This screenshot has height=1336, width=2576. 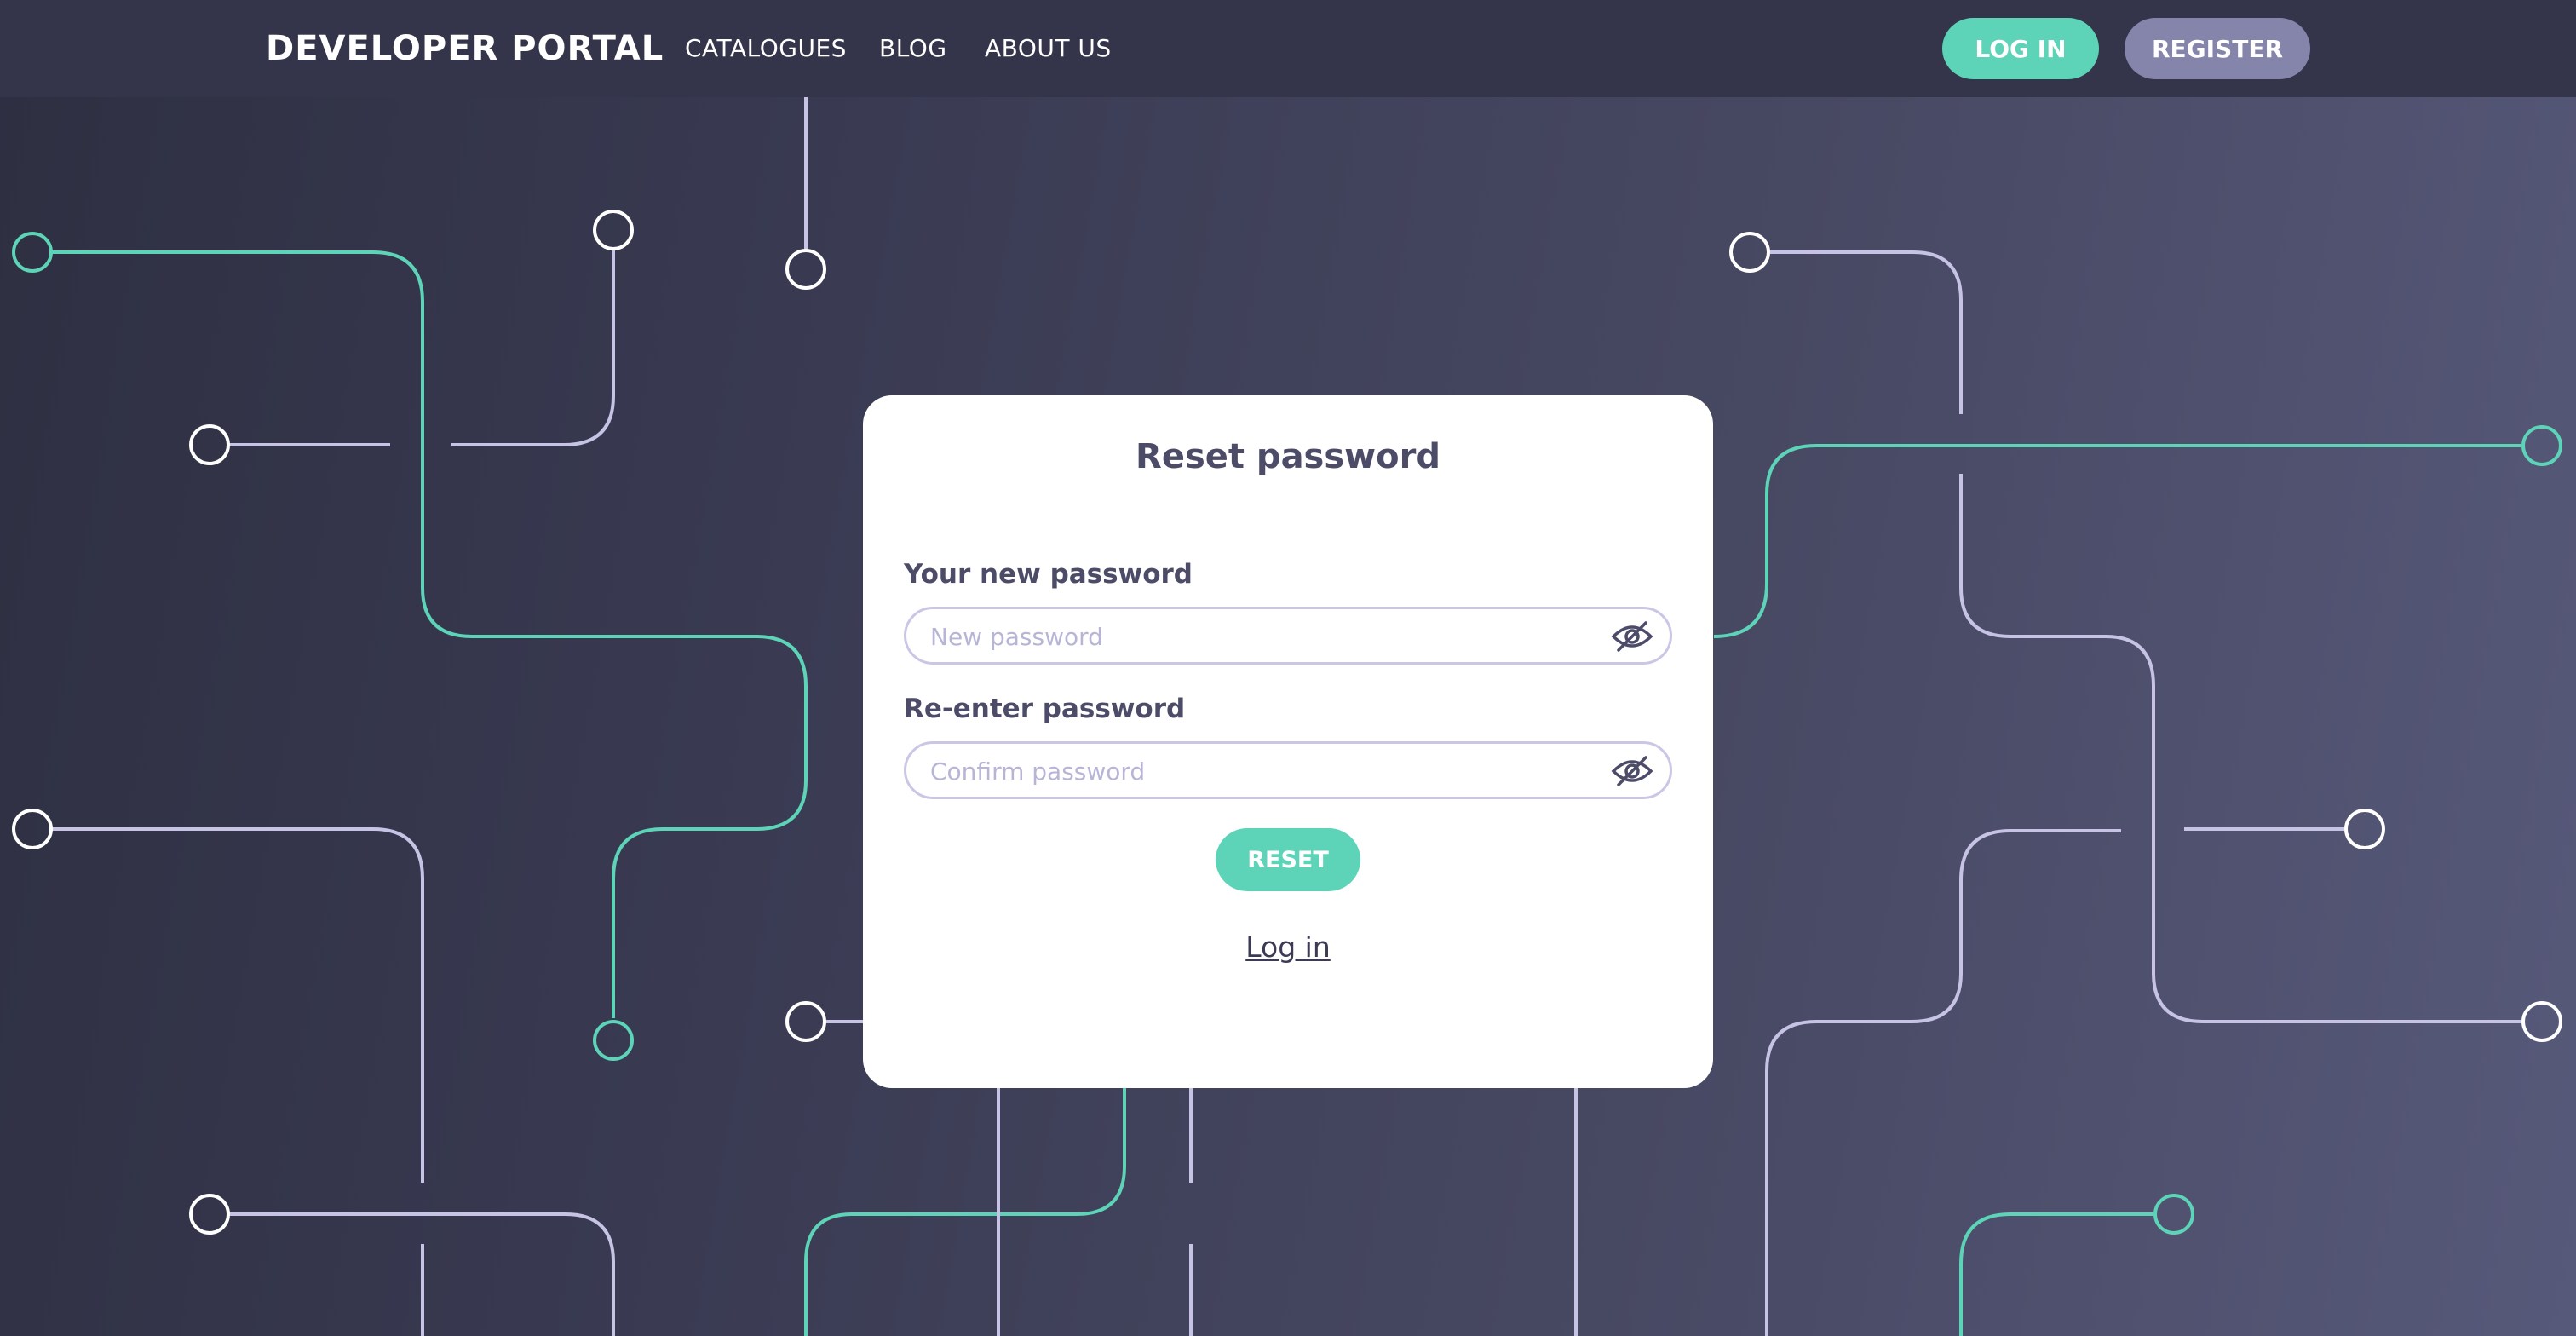 What do you see at coordinates (766, 48) in the screenshot?
I see `nav-link-catalogues: CATALOGUES` at bounding box center [766, 48].